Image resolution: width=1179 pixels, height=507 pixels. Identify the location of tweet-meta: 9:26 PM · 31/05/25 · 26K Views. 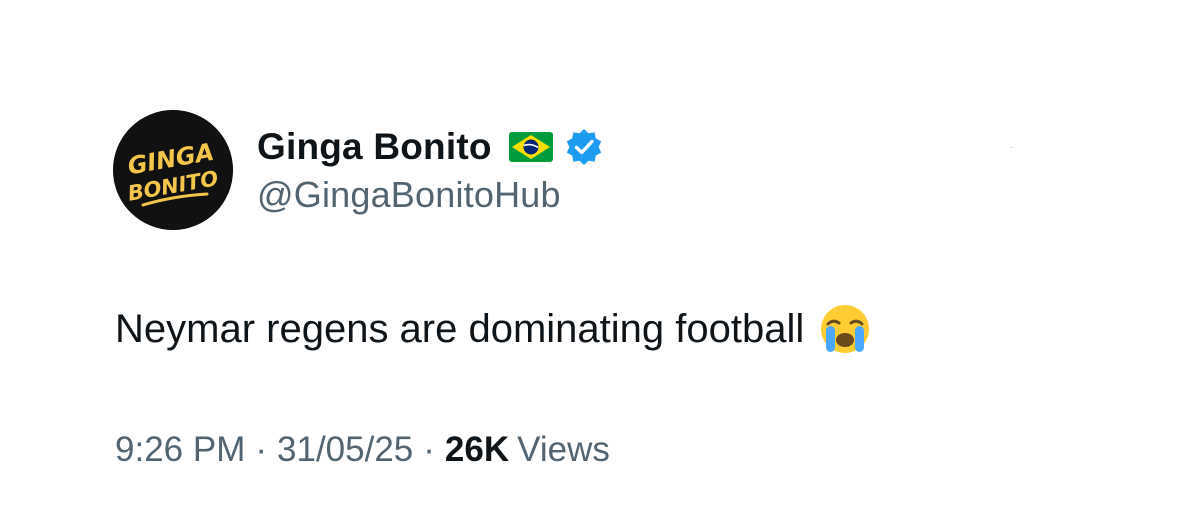
(362, 450).